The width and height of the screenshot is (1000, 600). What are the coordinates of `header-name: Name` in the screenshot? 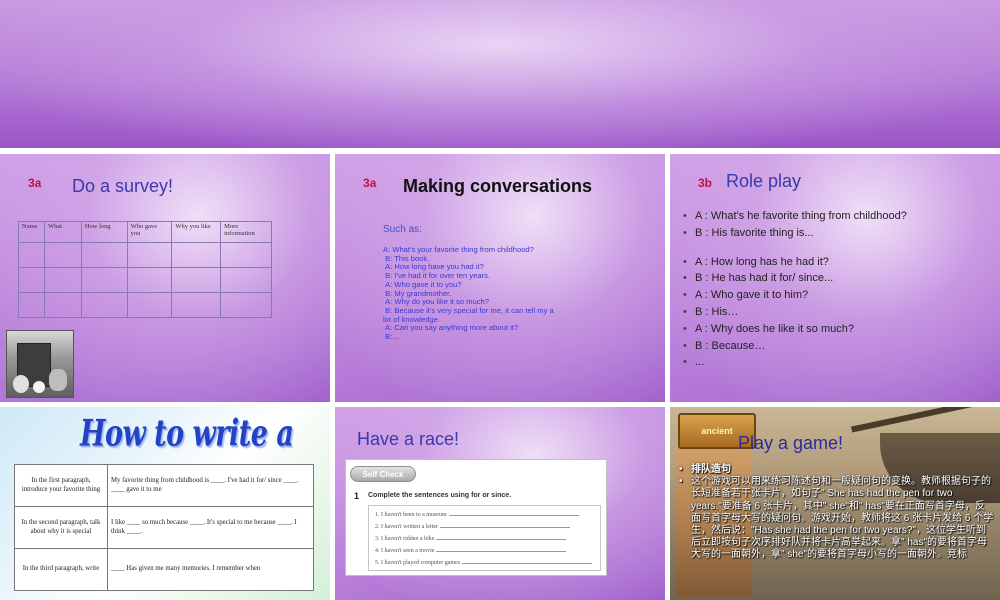 It's located at (31, 232).